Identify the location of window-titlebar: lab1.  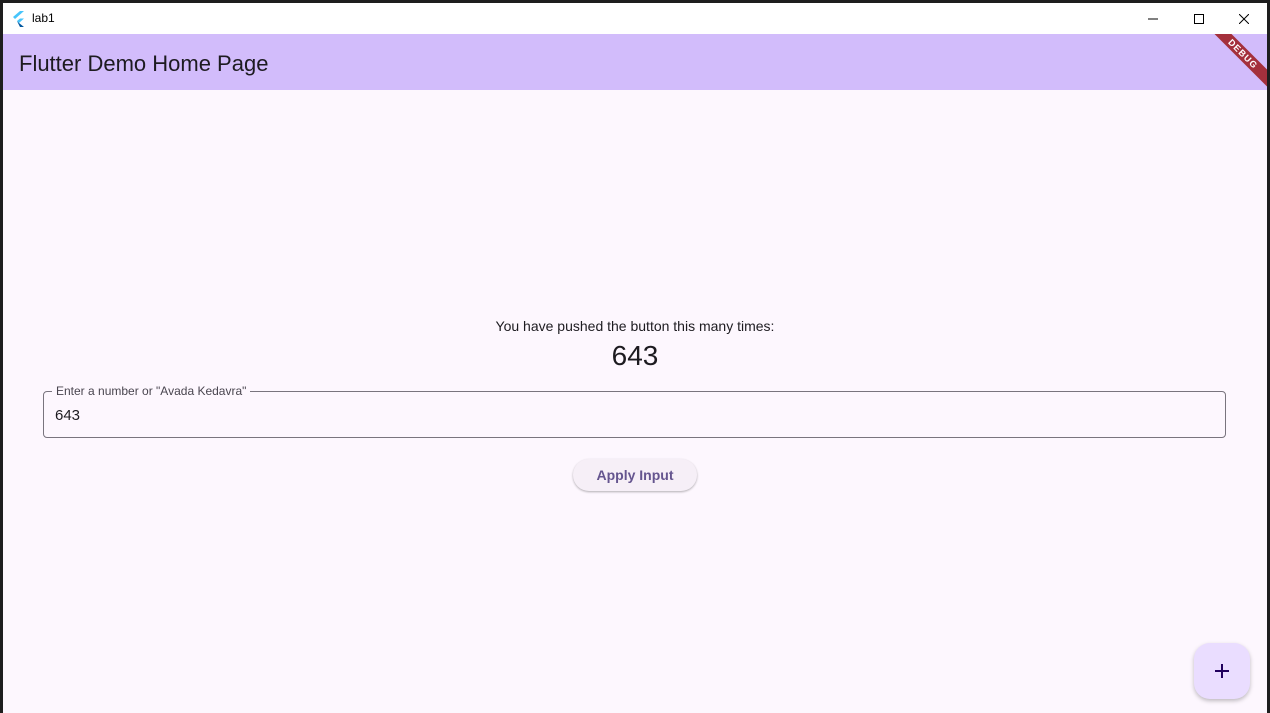
(635, 18).